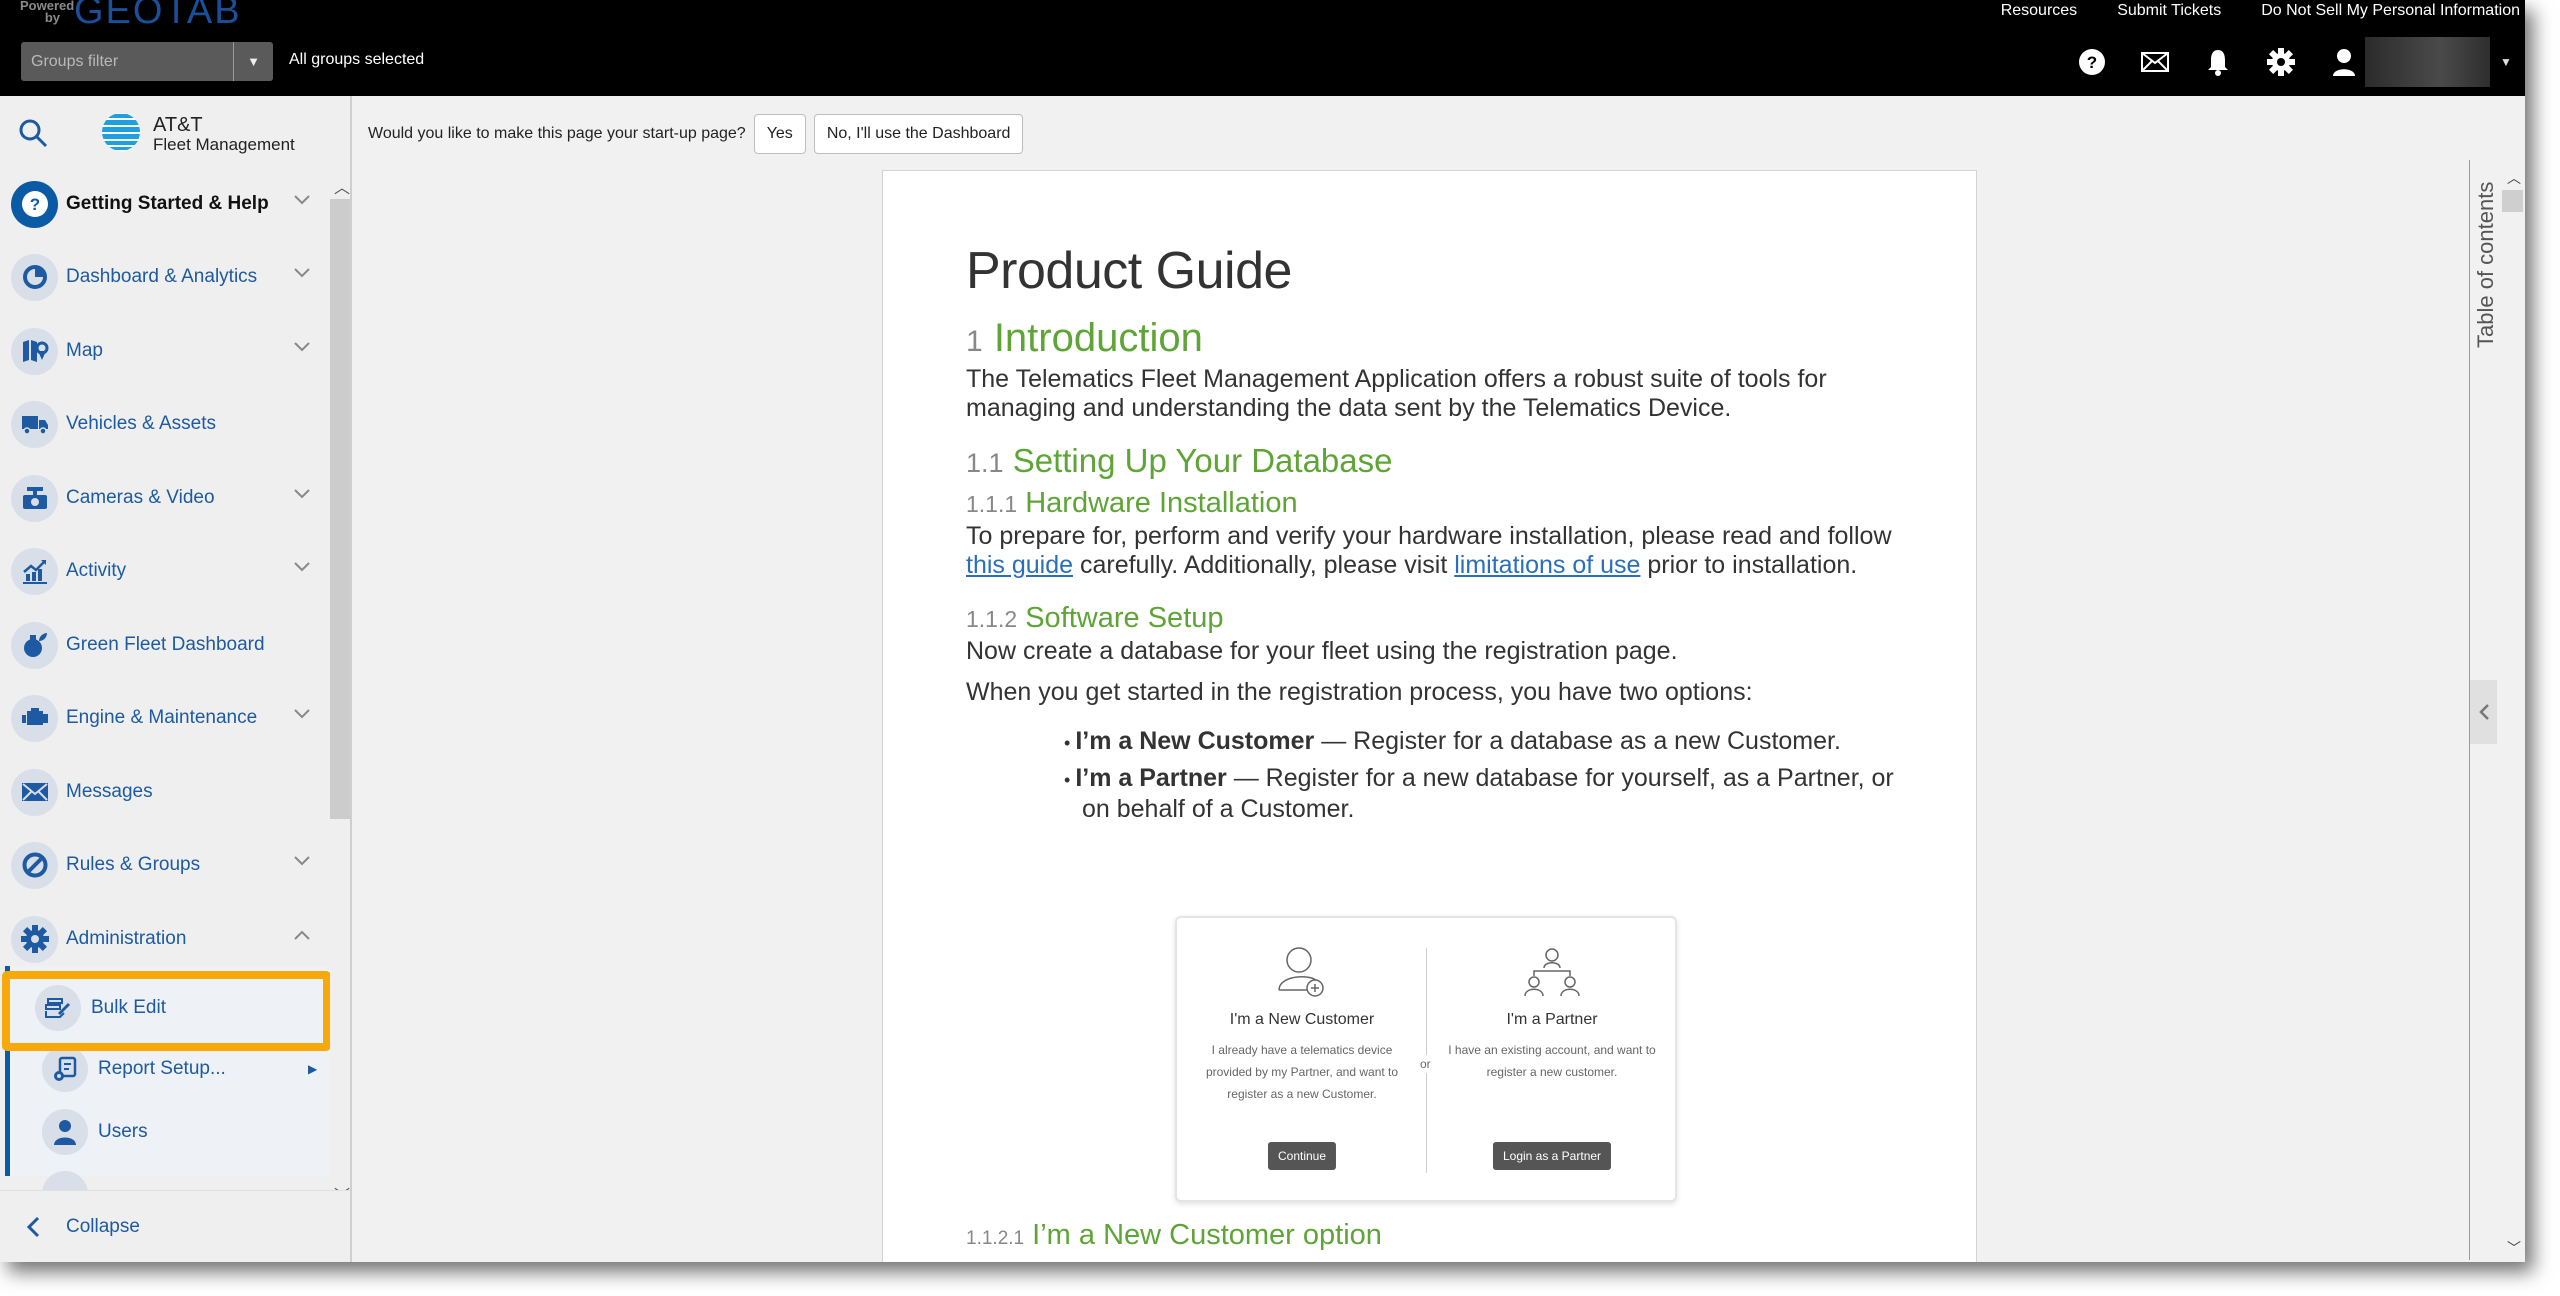 The width and height of the screenshot is (2560, 1296). I want to click on user-name-redacted, so click(2427, 62).